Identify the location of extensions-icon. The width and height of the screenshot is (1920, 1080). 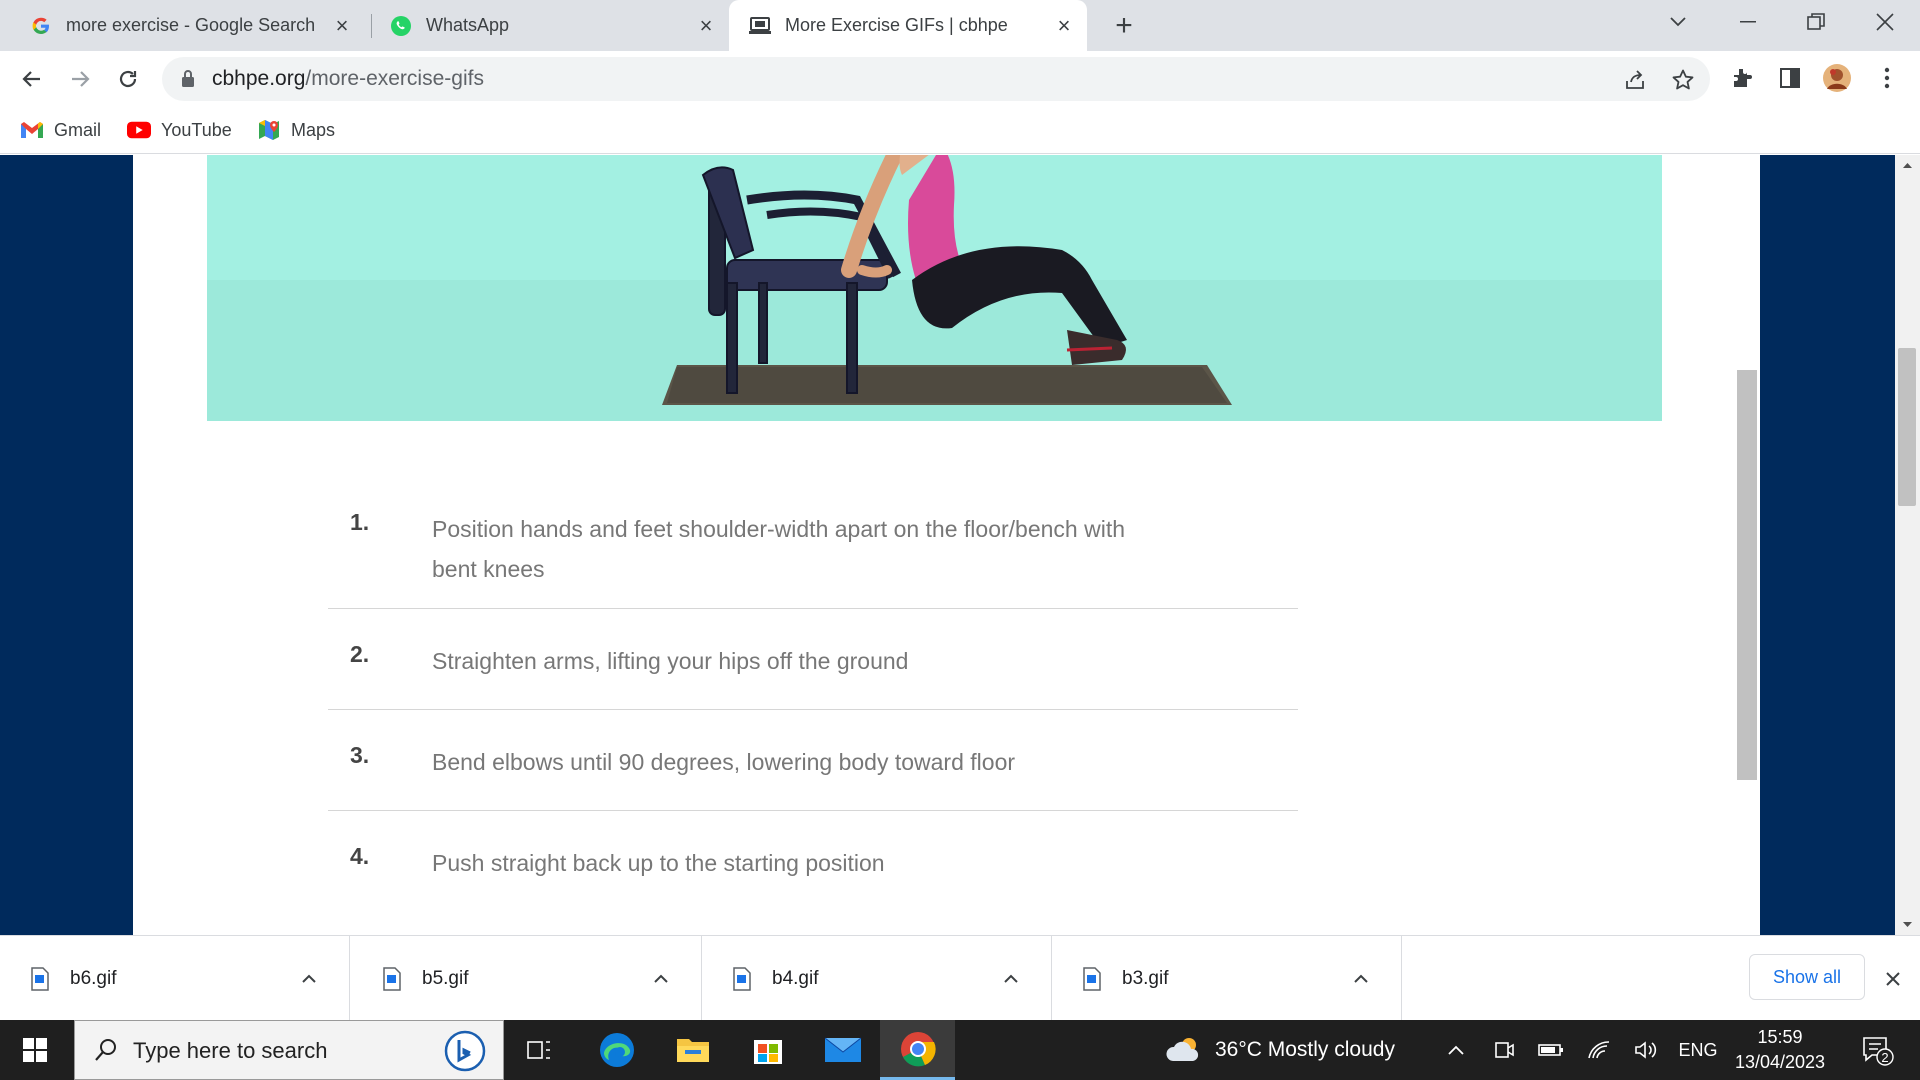
(1742, 78).